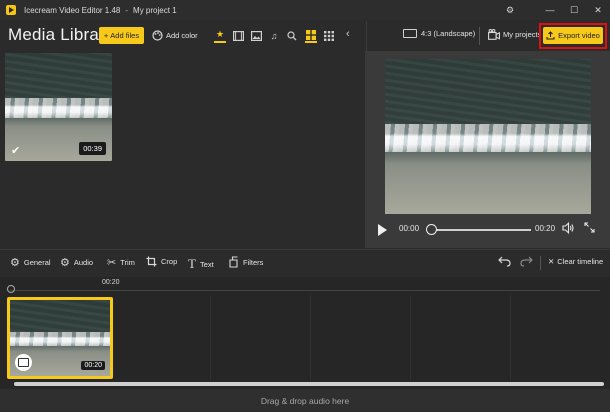 This screenshot has width=610, height=412. What do you see at coordinates (431, 229) in the screenshot?
I see `seek-handle` at bounding box center [431, 229].